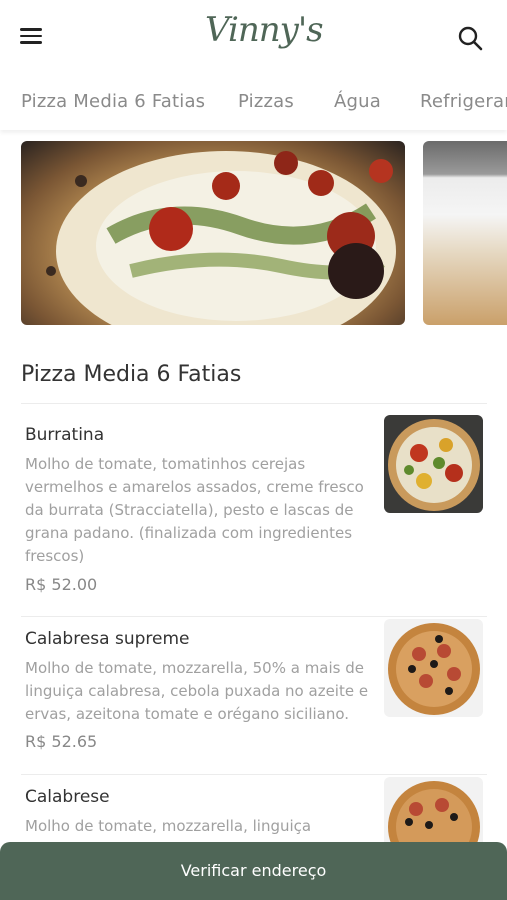  What do you see at coordinates (470, 38) in the screenshot?
I see `search-icon` at bounding box center [470, 38].